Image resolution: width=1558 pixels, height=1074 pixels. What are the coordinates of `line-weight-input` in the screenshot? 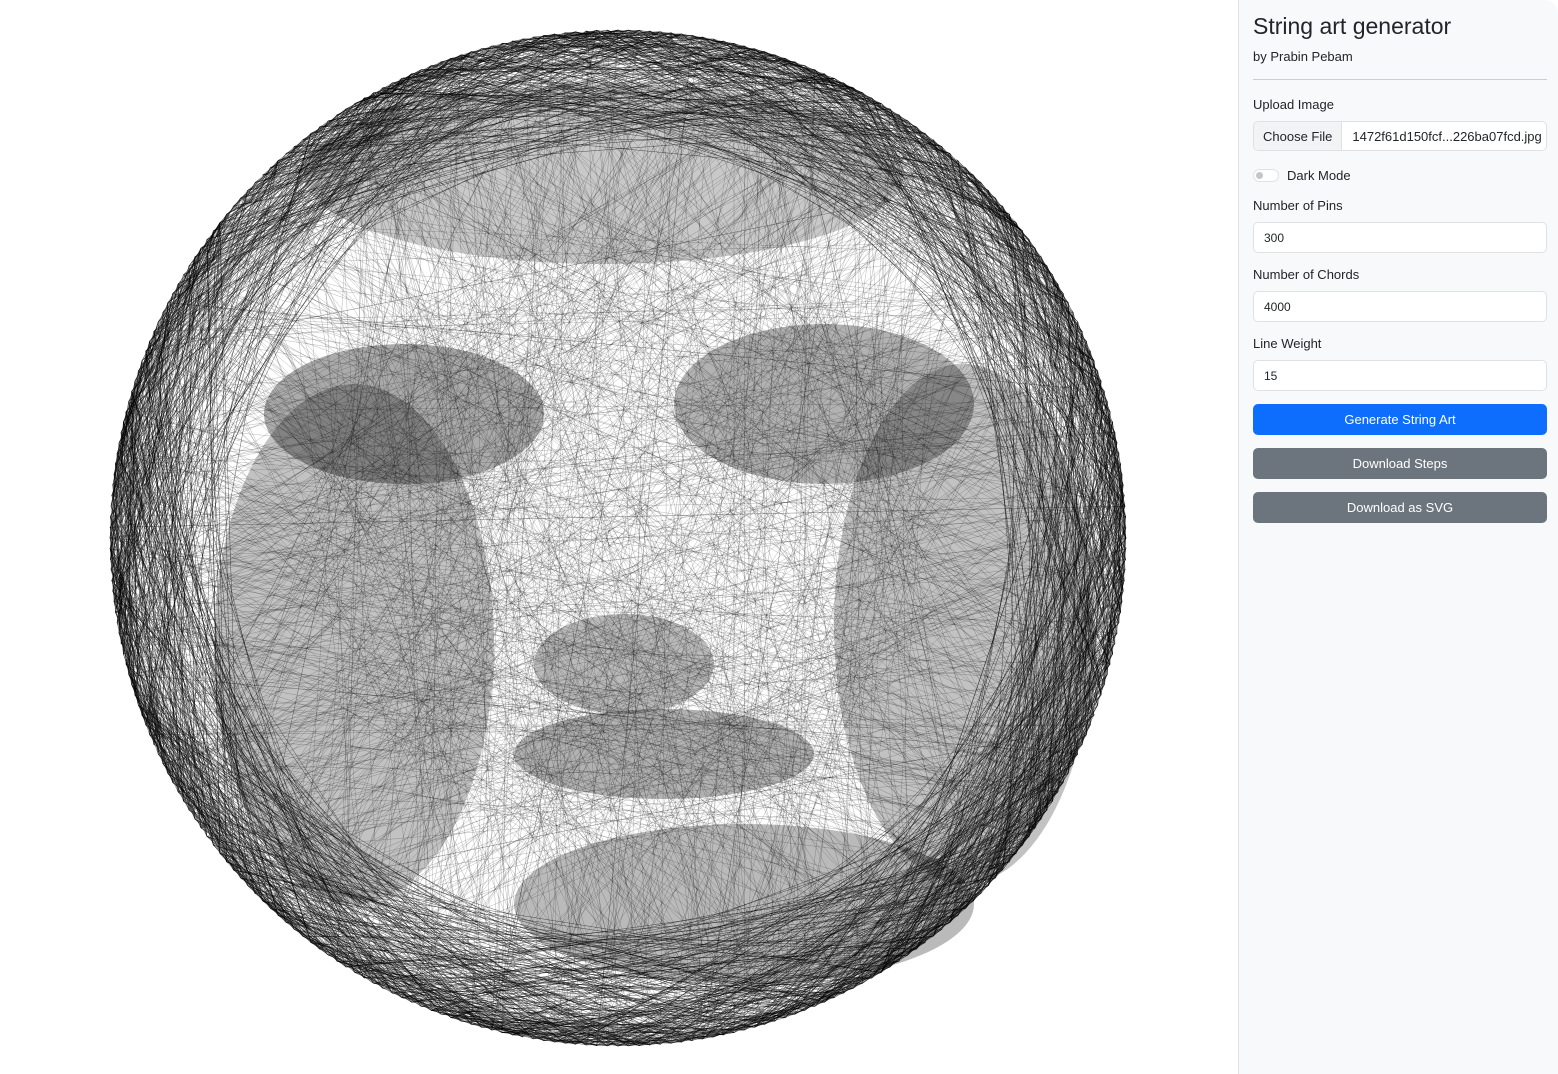 It's located at (1400, 375).